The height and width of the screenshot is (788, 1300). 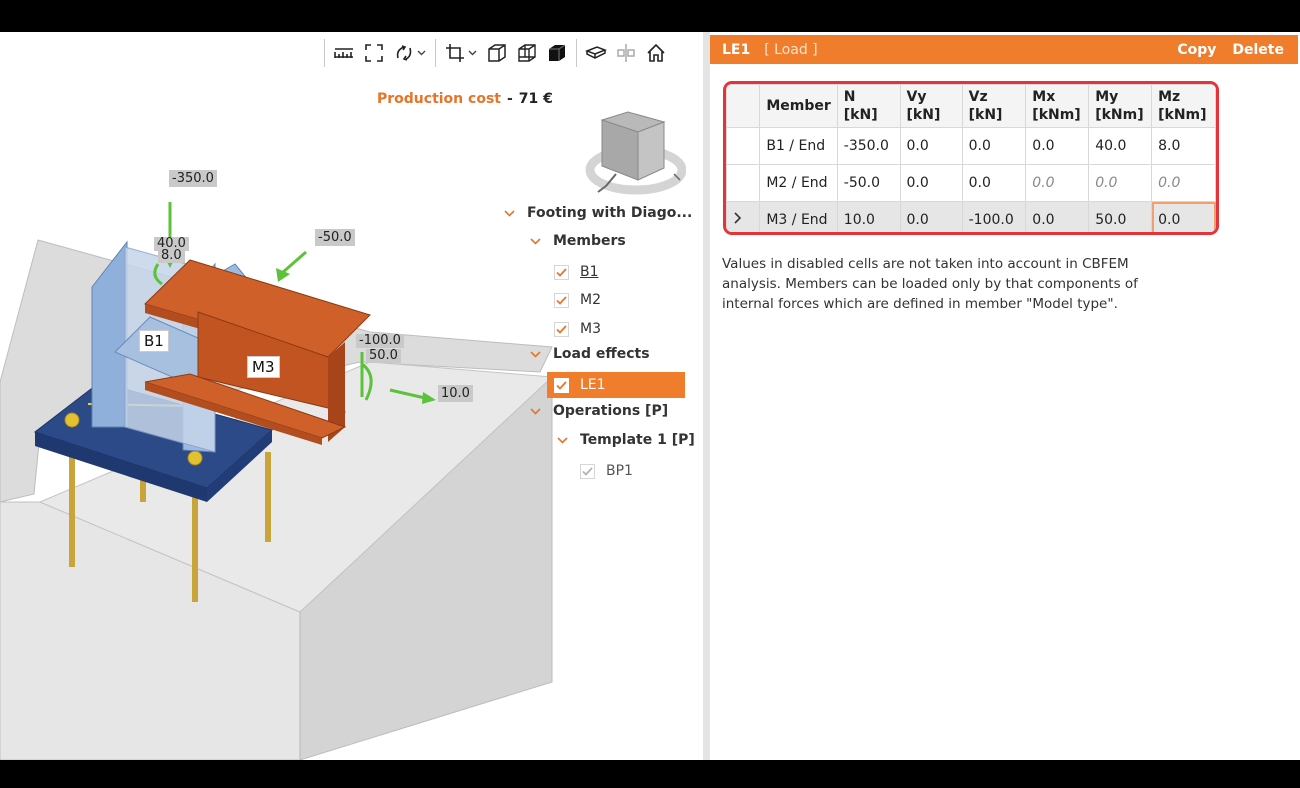 What do you see at coordinates (650, 774) in the screenshot?
I see `bottom-black-band` at bounding box center [650, 774].